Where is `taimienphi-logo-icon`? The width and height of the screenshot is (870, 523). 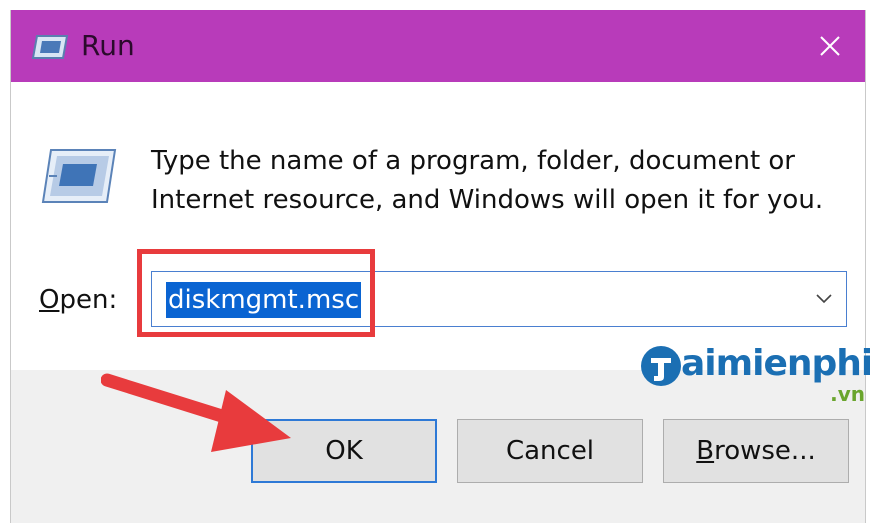
taimienphi-logo-icon is located at coordinates (661, 366).